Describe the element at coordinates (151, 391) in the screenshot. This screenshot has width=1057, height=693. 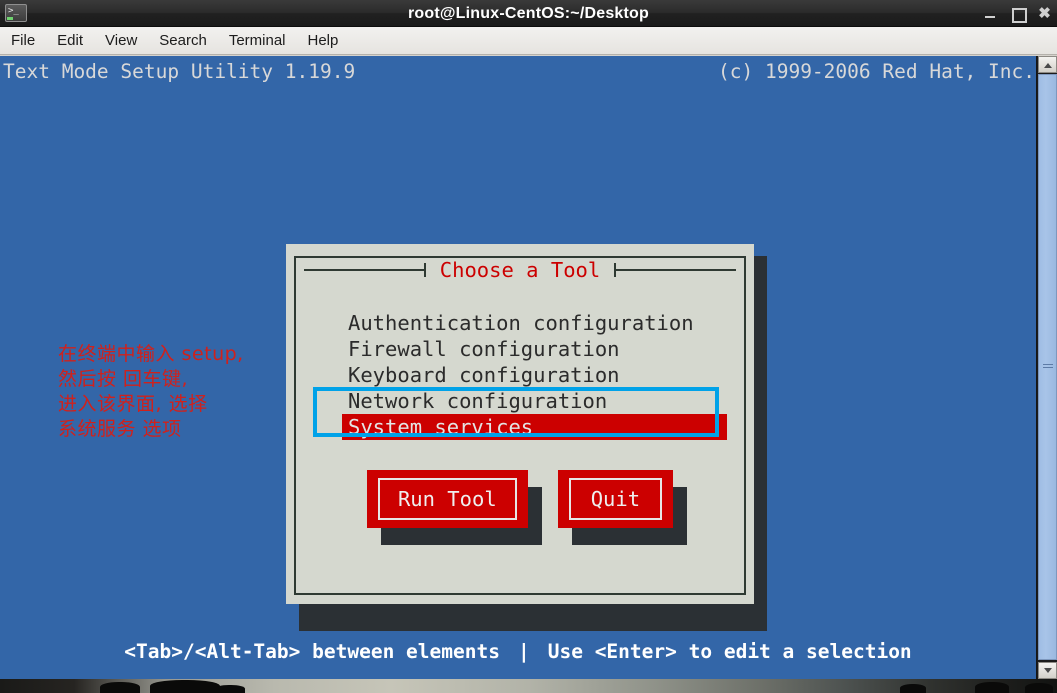
I see `annotation-note: 在终端中输入 setup, 然后按 回车键, 进入该界面, 选择 系统服务 选项` at that location.